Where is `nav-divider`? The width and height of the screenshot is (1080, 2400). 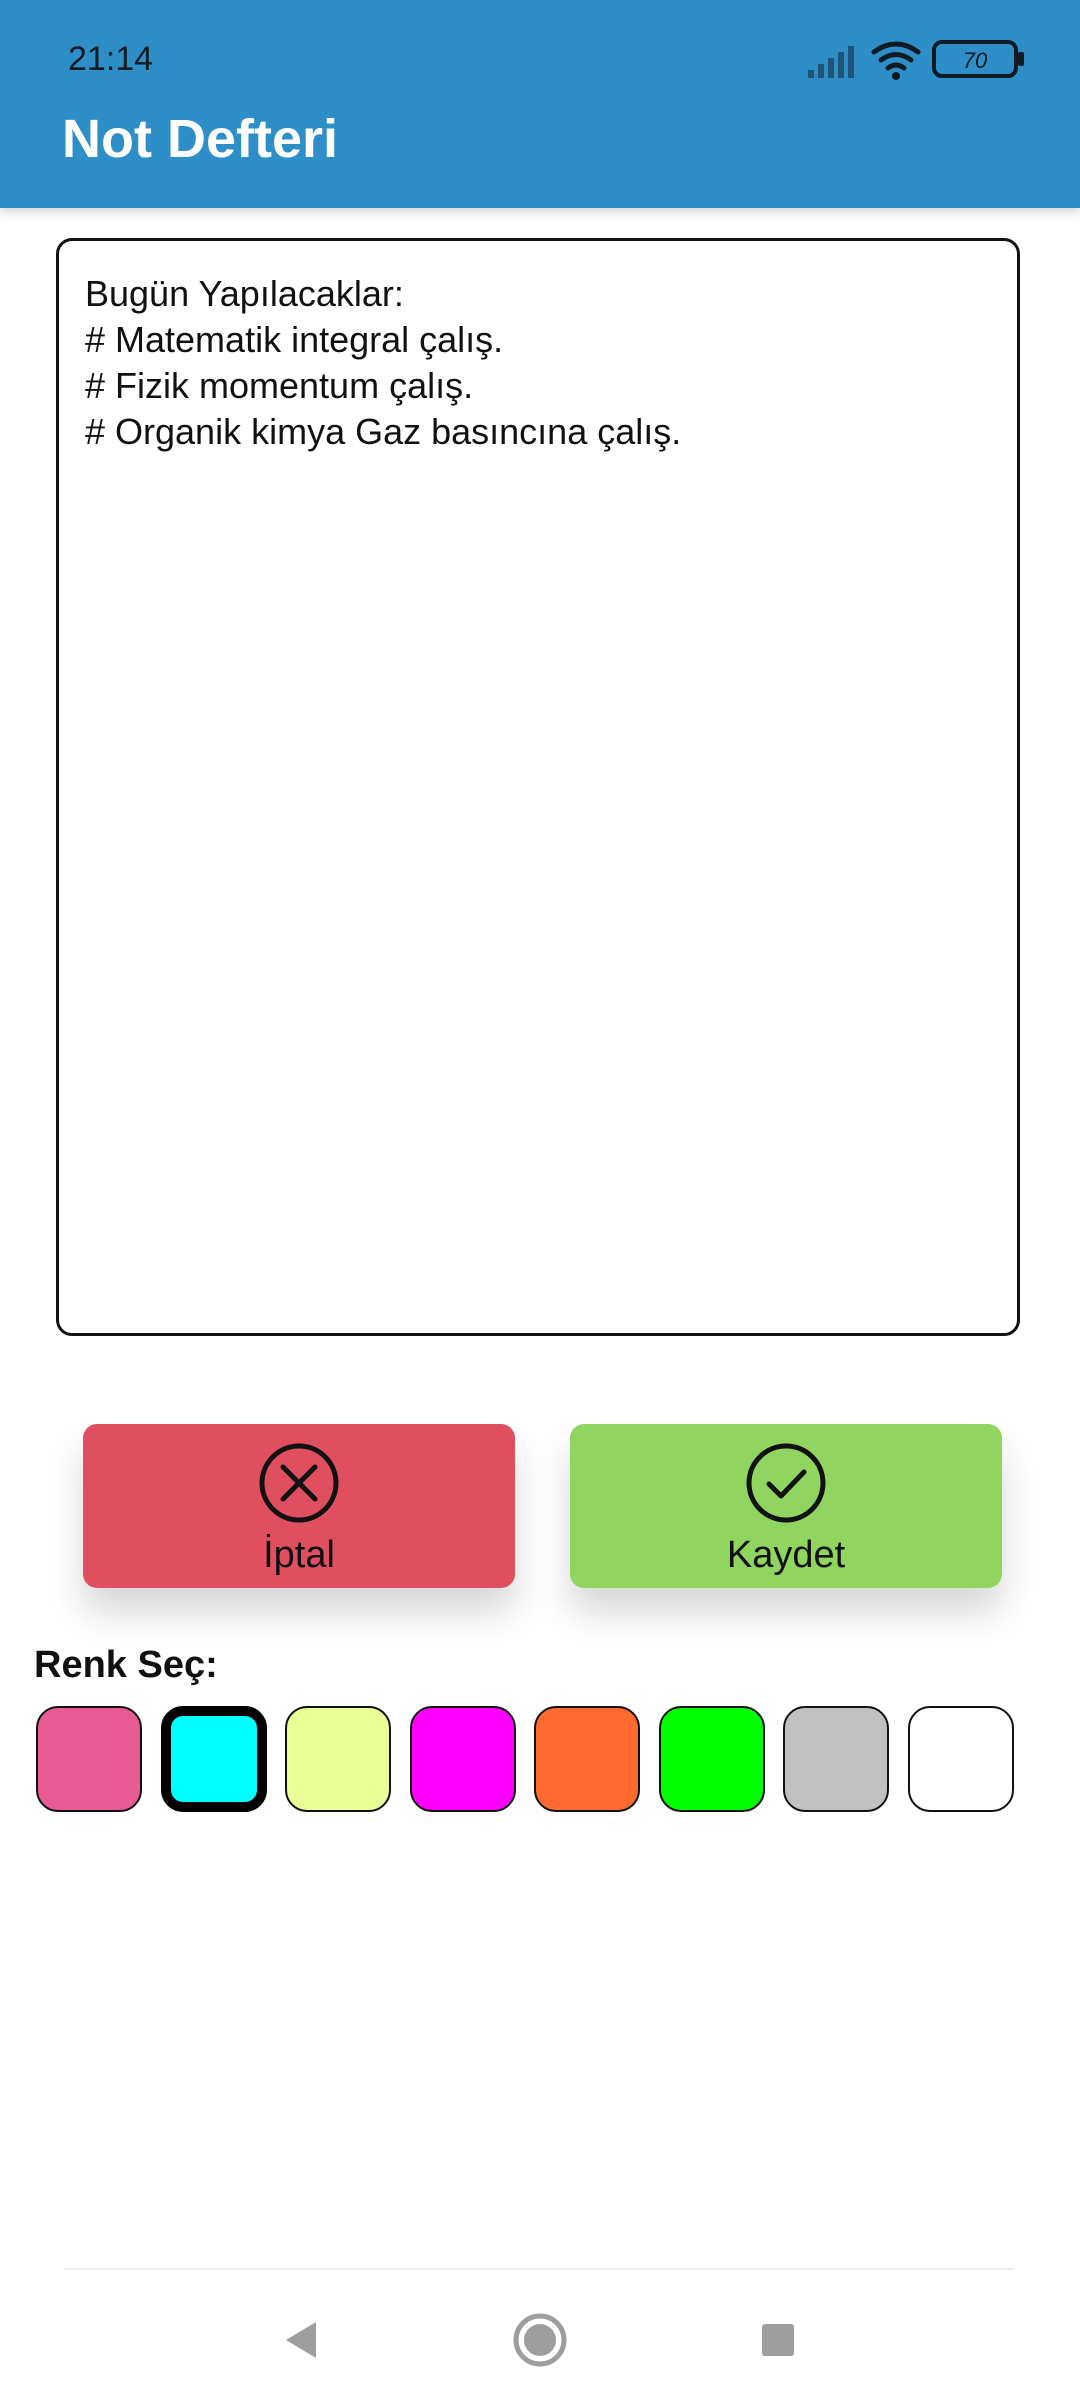 nav-divider is located at coordinates (539, 2269).